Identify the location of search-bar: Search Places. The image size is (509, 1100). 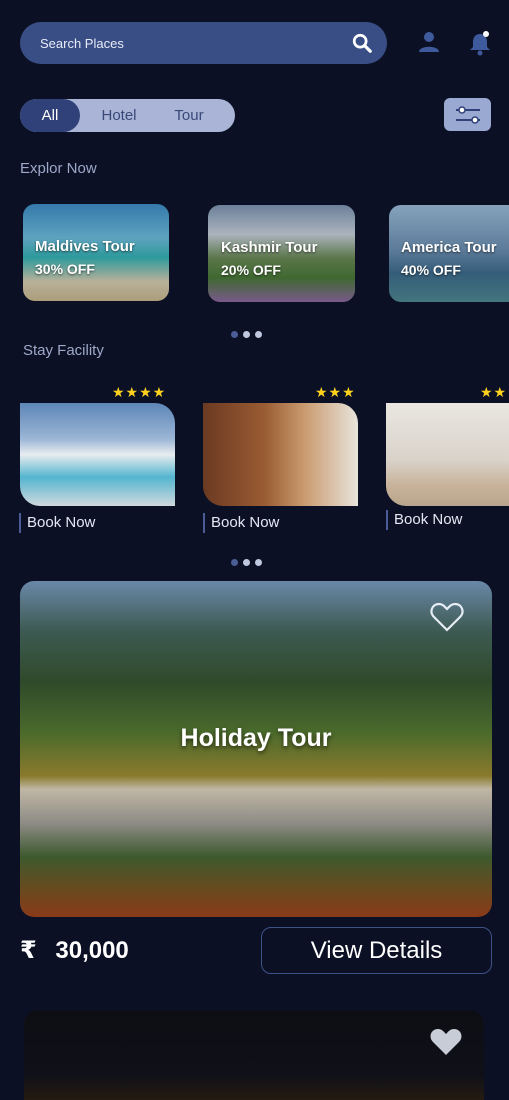
(203, 43).